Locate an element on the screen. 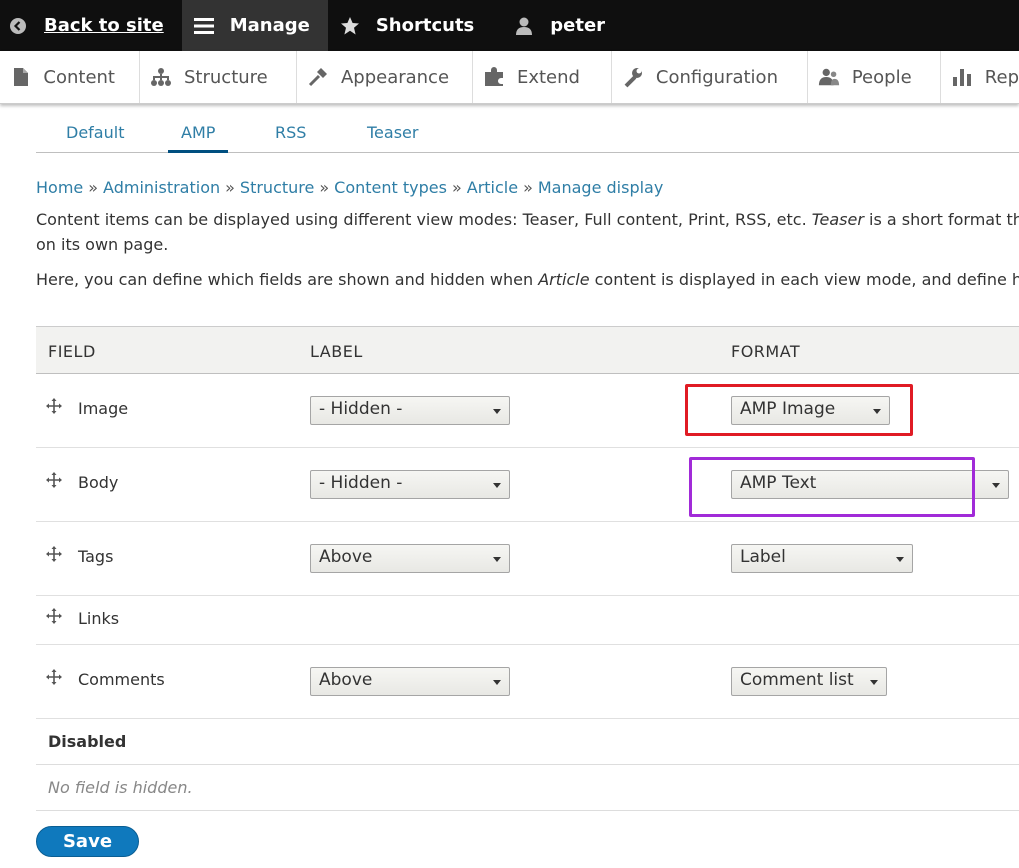 The image size is (1019, 868). tray-item-extend: Extend is located at coordinates (542, 77).